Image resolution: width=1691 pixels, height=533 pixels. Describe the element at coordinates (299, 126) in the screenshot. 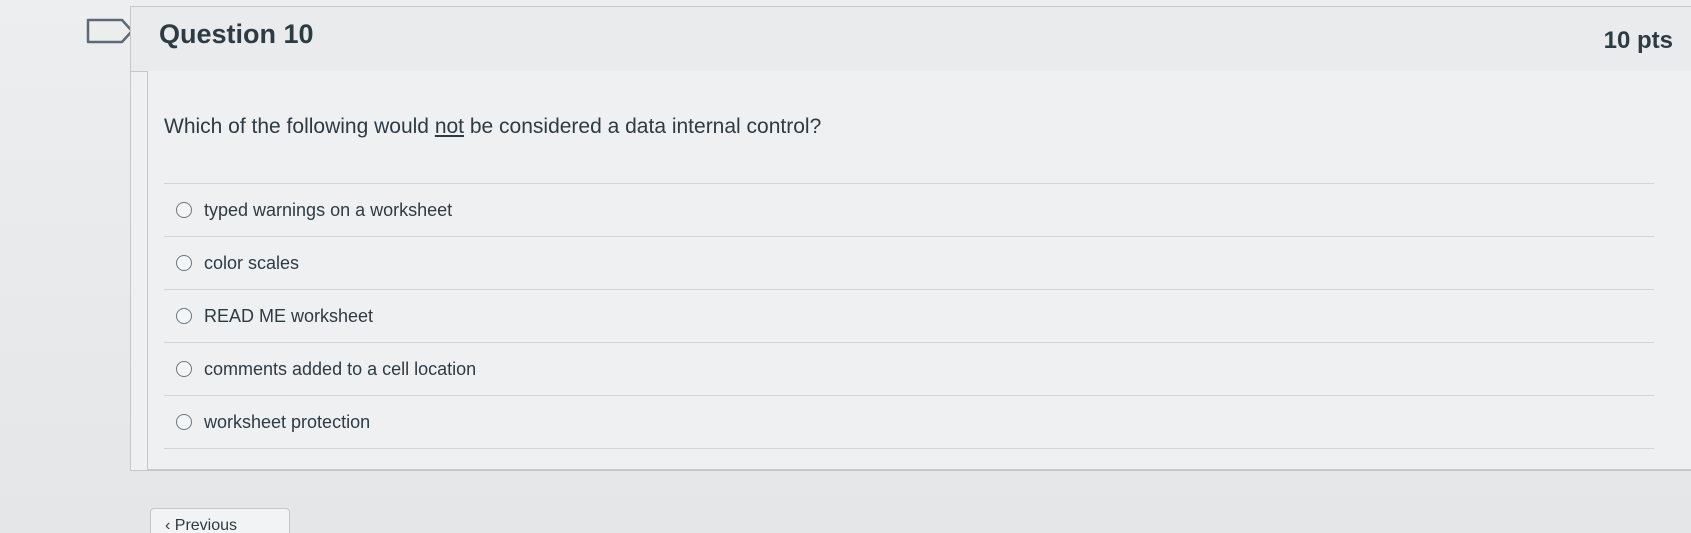

I see `prompt-before: Which of the following would` at that location.